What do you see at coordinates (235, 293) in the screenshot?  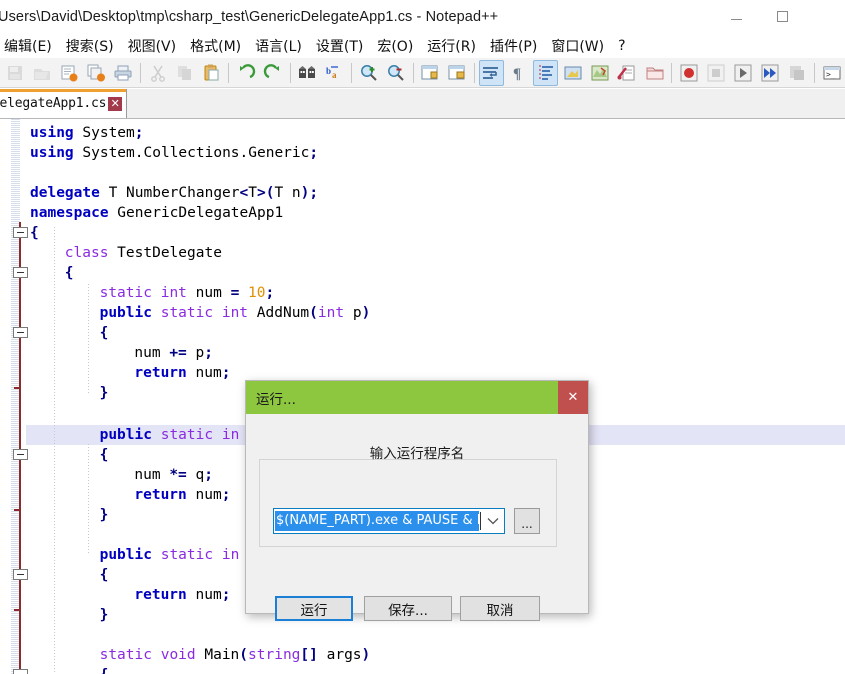 I see `code-token: =` at bounding box center [235, 293].